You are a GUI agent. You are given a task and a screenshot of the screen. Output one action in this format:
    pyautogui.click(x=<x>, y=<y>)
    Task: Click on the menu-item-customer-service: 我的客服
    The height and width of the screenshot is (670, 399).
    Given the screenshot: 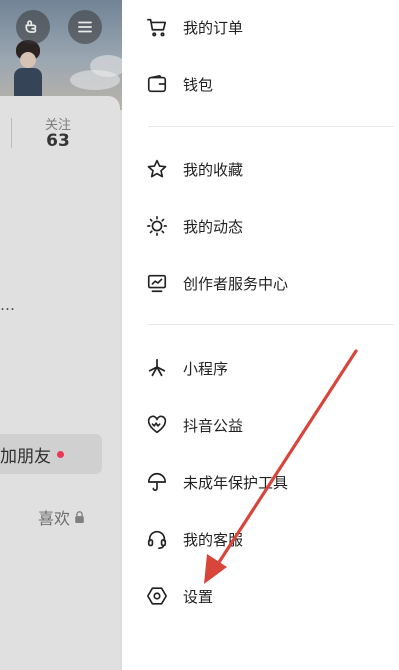 What is the action you would take?
    pyautogui.click(x=266, y=539)
    